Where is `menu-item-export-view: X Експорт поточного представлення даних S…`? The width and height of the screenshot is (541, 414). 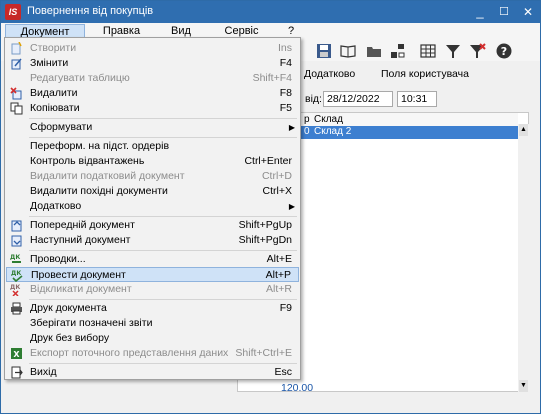 menu-item-export-view: X Експорт поточного представлення даних S… is located at coordinates (152, 353).